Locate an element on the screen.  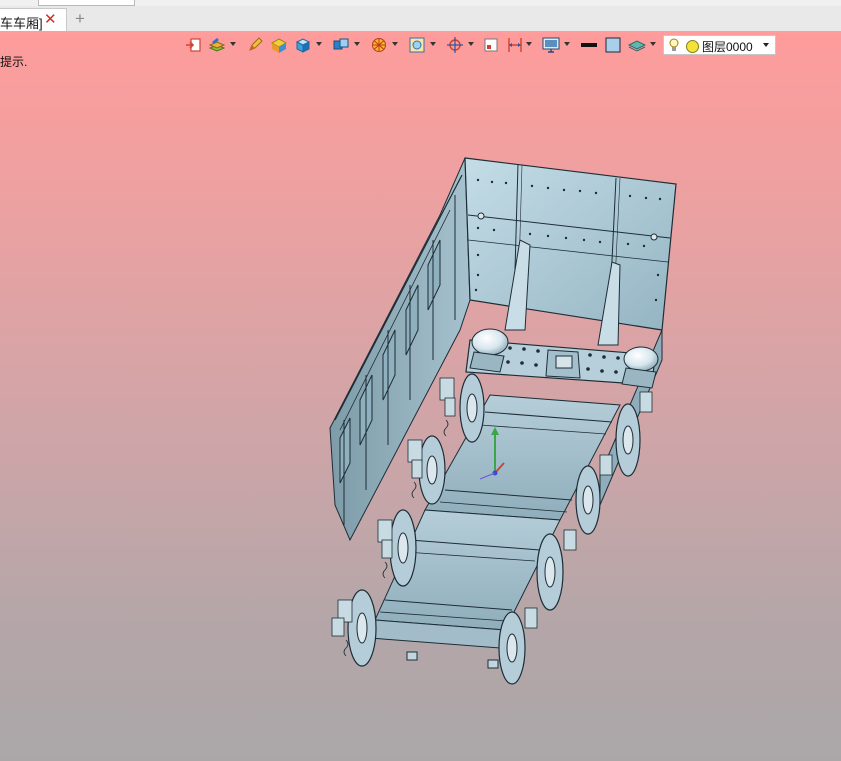
close-icon: ✕ is located at coordinates (50, 19).